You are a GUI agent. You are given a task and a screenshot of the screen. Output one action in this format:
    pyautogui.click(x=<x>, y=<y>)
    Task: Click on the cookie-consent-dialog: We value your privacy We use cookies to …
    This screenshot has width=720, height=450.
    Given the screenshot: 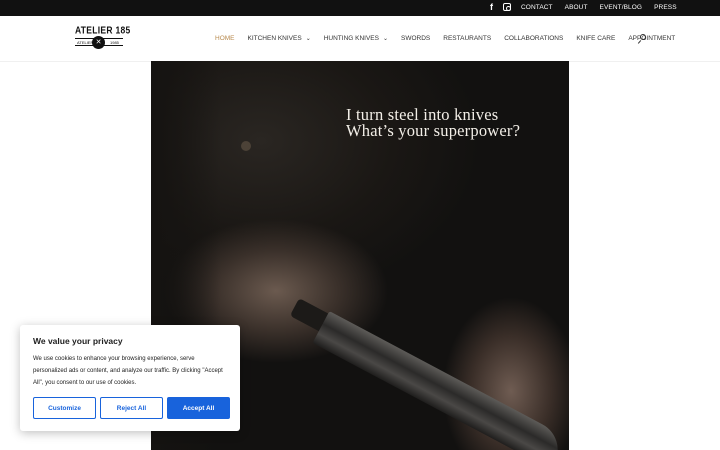 What is the action you would take?
    pyautogui.click(x=130, y=378)
    